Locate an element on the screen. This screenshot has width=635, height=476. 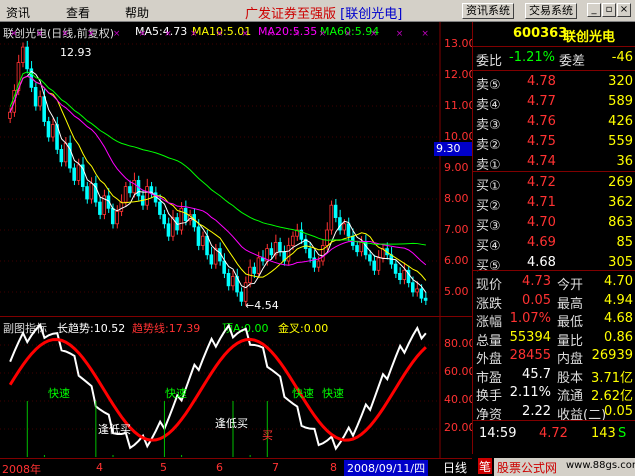
sub-y-tick: 80.00 is located at coordinates (460, 343).